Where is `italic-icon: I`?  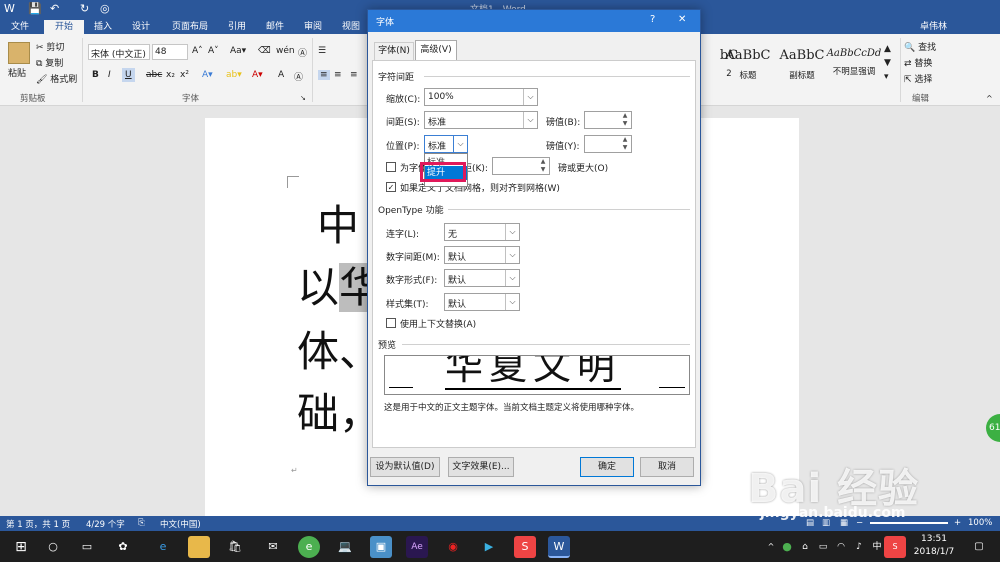 italic-icon: I is located at coordinates (109, 75).